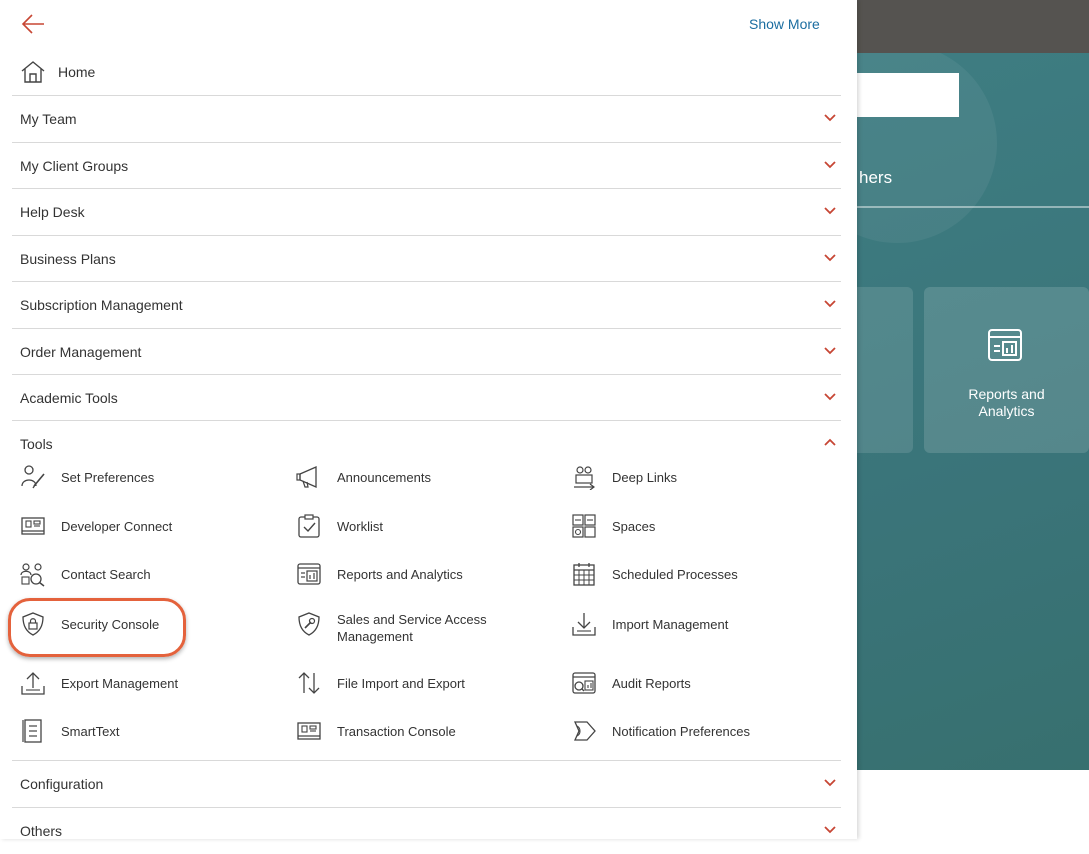 Image resolution: width=1089 pixels, height=854 pixels. Describe the element at coordinates (426, 351) in the screenshot. I see `section-order-management: Order Management` at that location.